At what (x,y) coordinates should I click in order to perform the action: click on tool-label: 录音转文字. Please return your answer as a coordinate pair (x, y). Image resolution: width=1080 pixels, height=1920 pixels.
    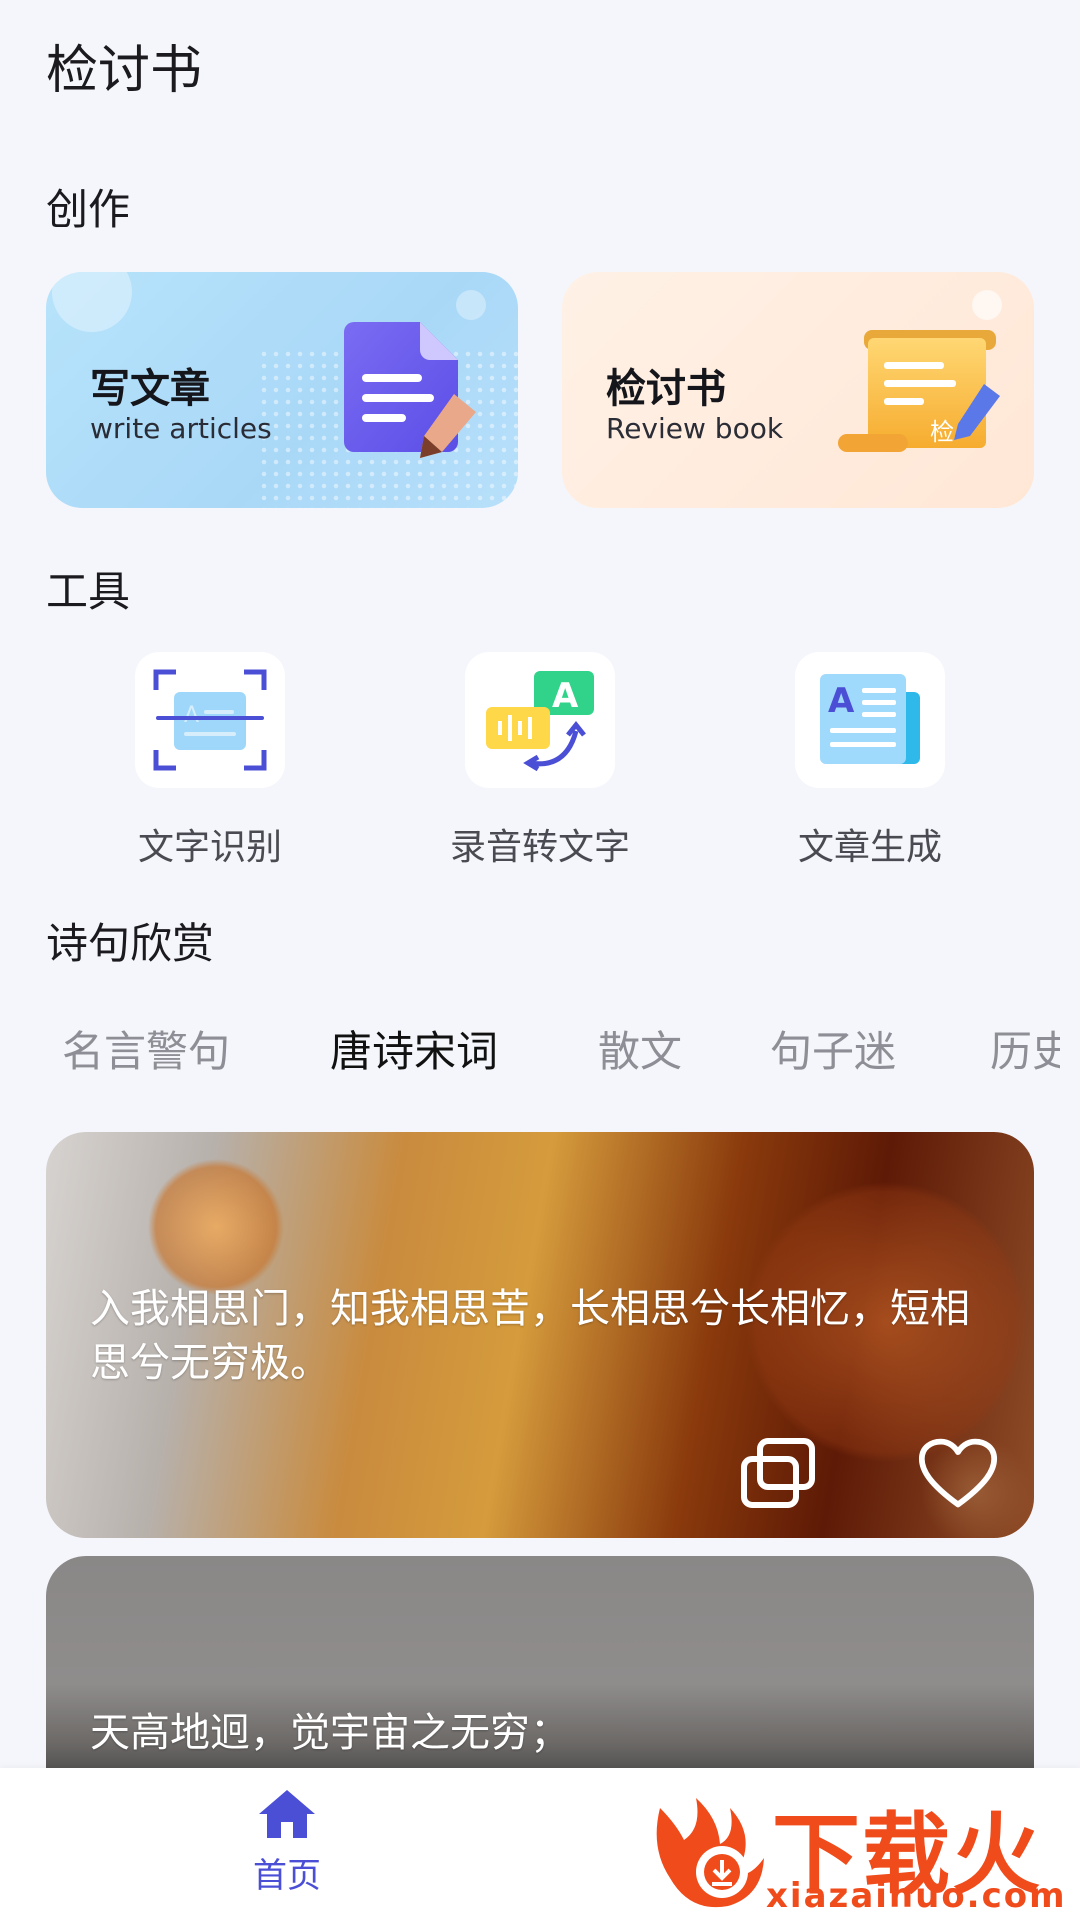
    Looking at the image, I should click on (539, 847).